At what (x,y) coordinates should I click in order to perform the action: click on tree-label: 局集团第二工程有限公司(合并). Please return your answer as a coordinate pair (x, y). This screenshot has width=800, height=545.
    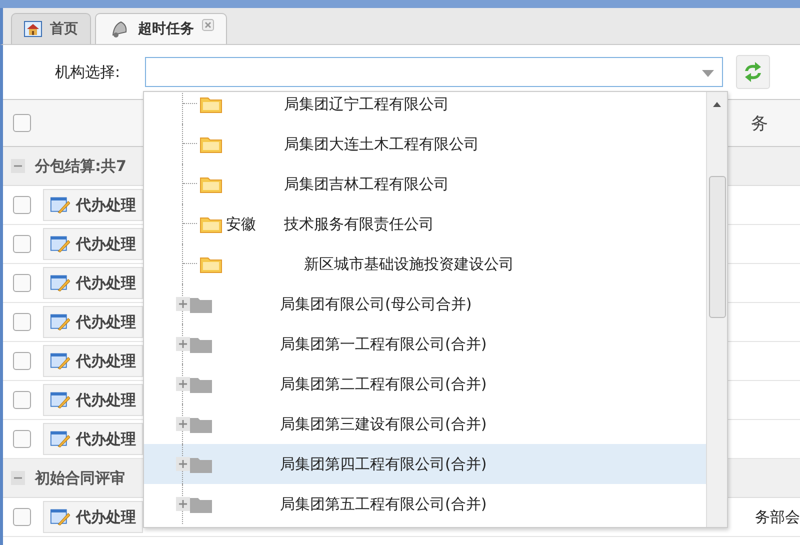
    Looking at the image, I should click on (383, 384).